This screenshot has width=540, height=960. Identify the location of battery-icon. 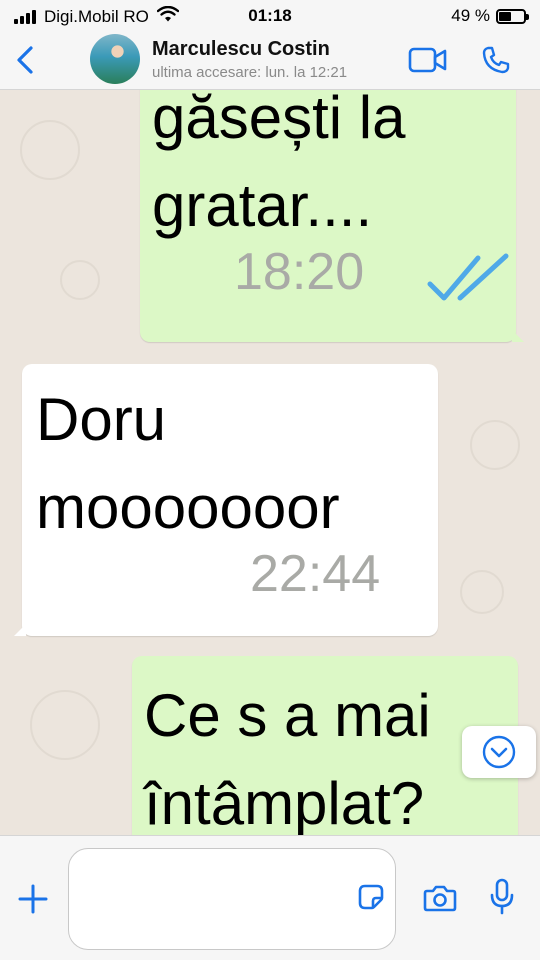
(512, 16).